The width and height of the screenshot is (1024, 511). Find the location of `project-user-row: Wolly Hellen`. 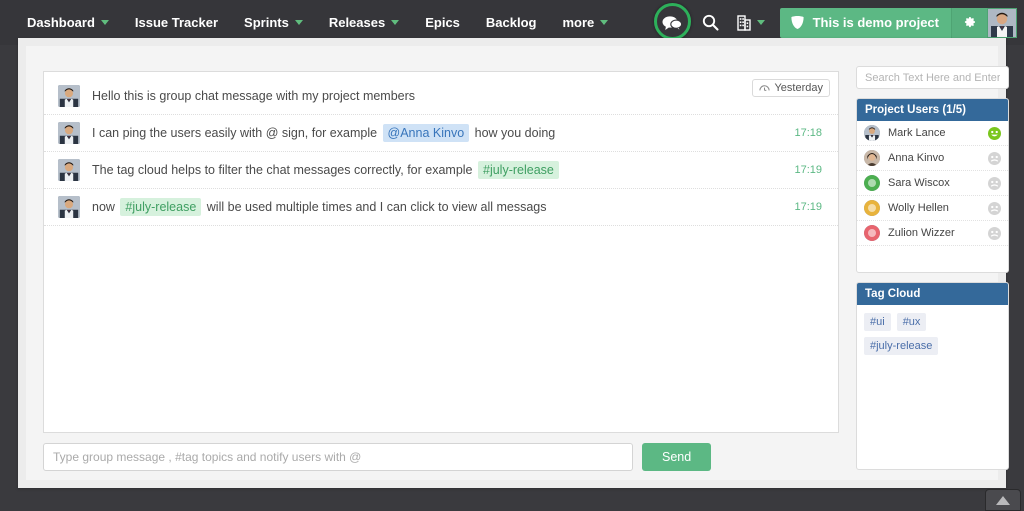

project-user-row: Wolly Hellen is located at coordinates (932, 208).